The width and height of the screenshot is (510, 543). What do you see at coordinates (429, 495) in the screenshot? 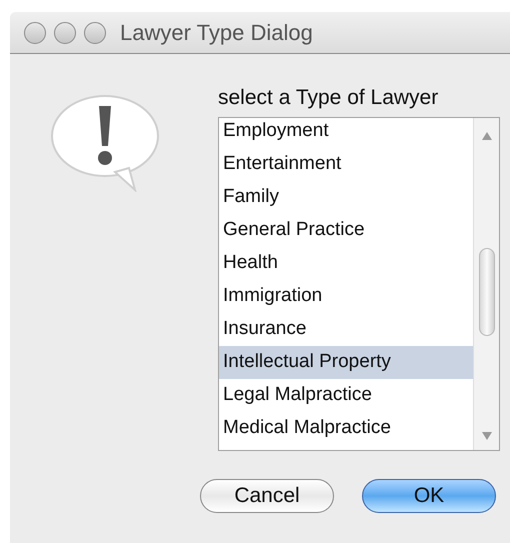
I see `ok-button: OK` at bounding box center [429, 495].